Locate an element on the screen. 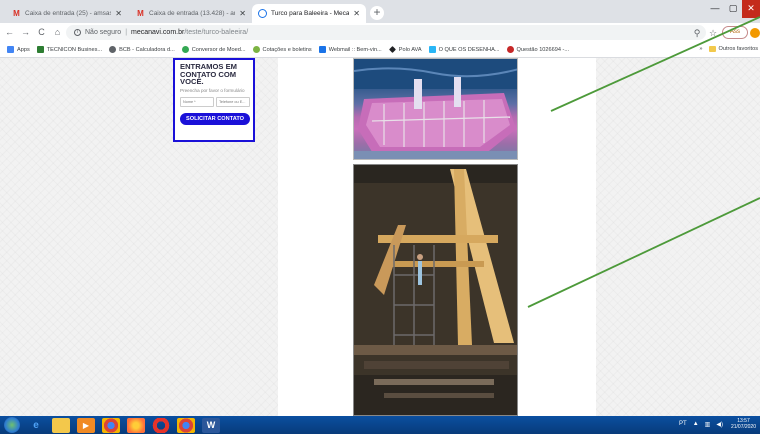  tab-gmail-2: M Caixa de entrada (13.428) - amsi ✕ is located at coordinates (191, 13).